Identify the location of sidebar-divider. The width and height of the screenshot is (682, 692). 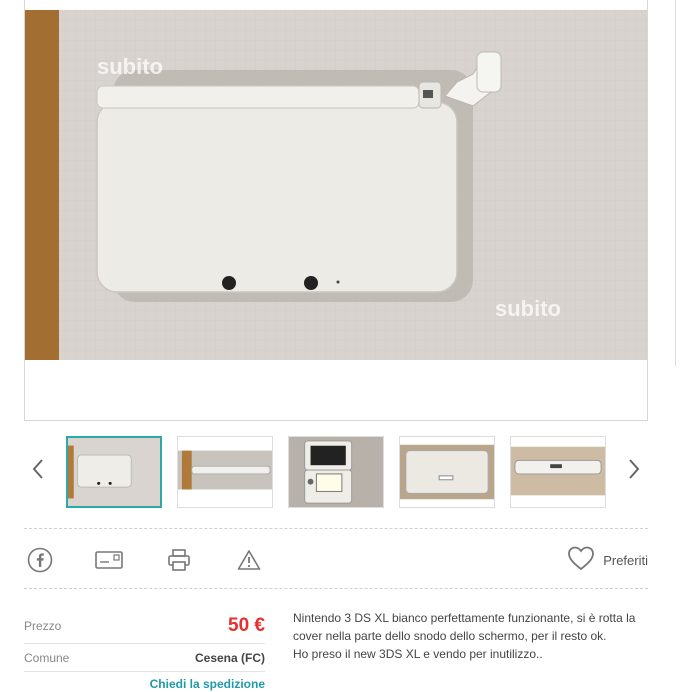
(675, 183).